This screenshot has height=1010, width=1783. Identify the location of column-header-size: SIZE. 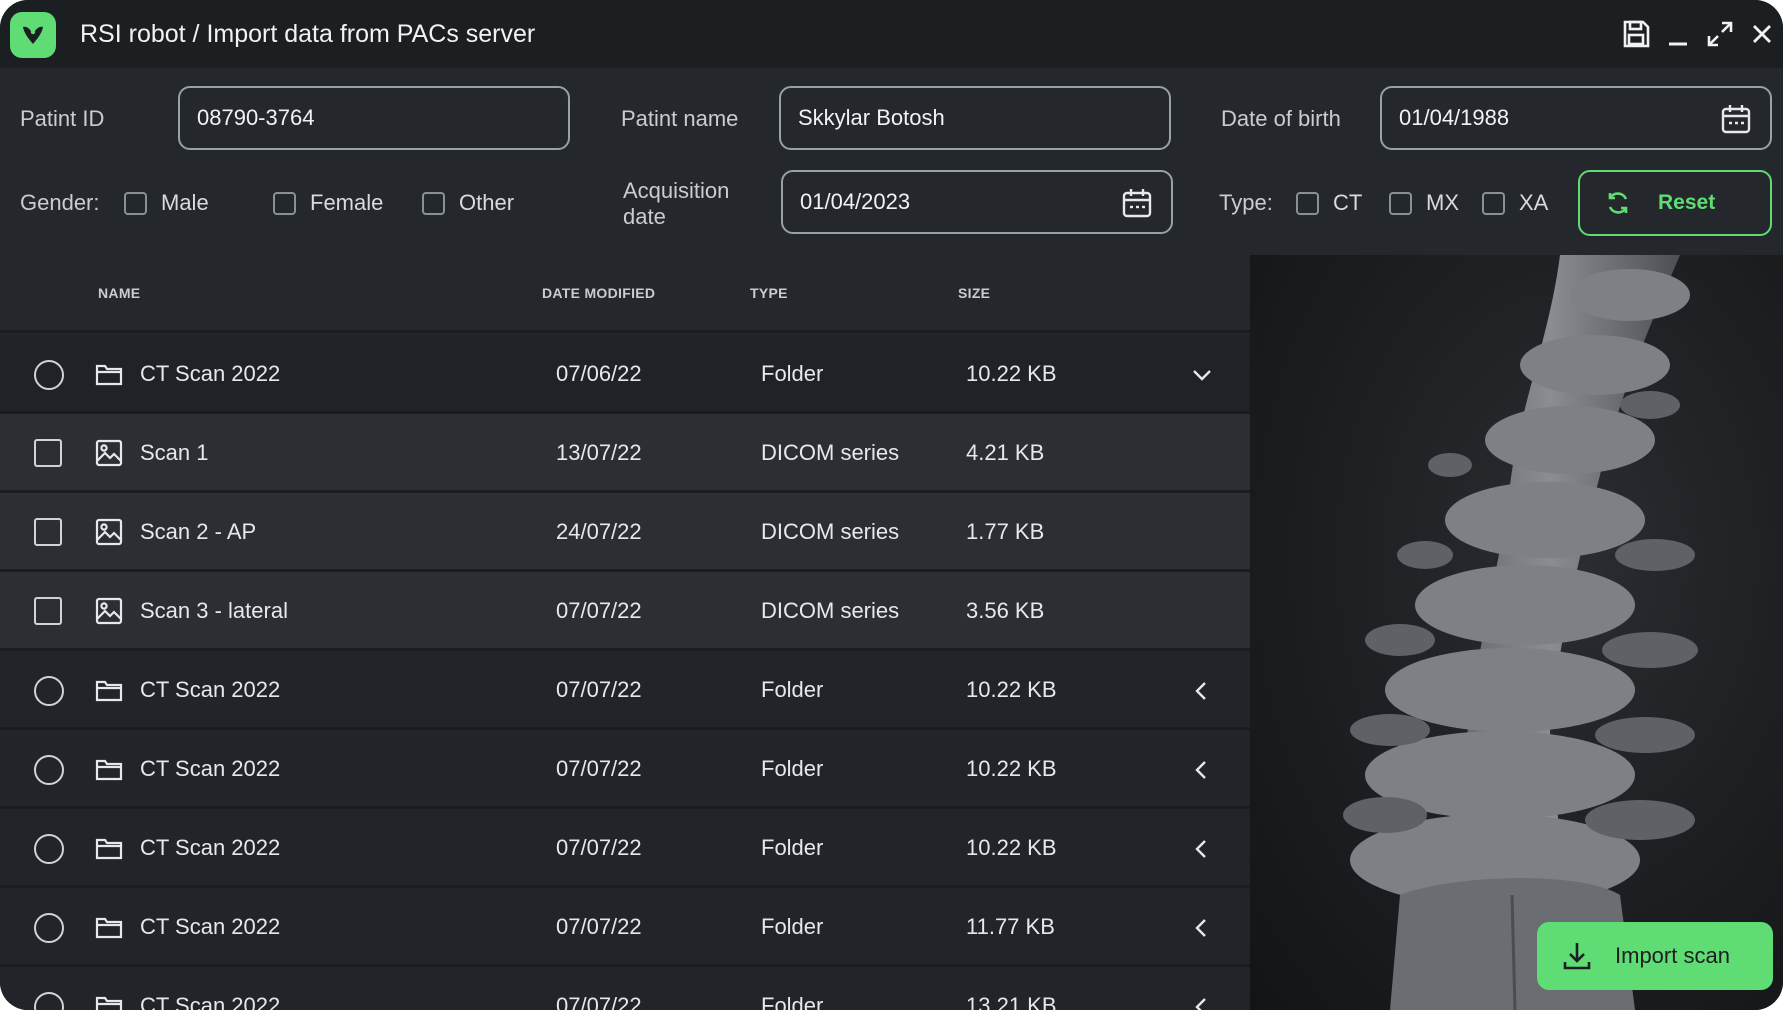
(974, 293).